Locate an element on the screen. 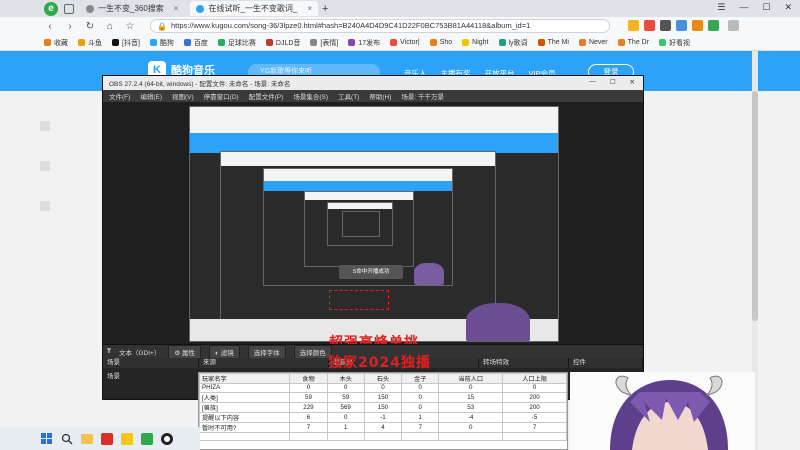  app-icon-yellow is located at coordinates (127, 439).